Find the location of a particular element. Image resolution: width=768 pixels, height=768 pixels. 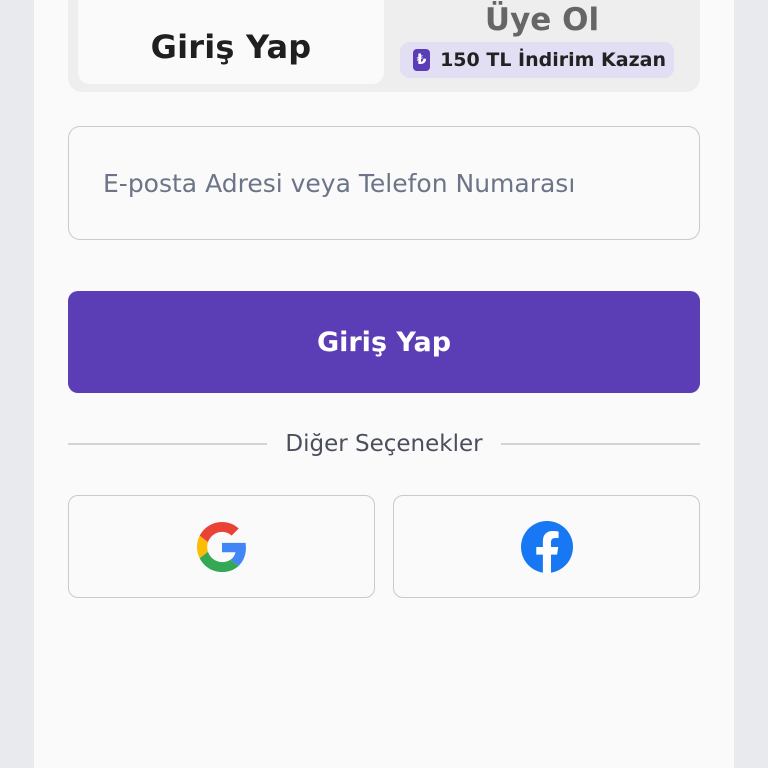

google-icon is located at coordinates (221, 546).